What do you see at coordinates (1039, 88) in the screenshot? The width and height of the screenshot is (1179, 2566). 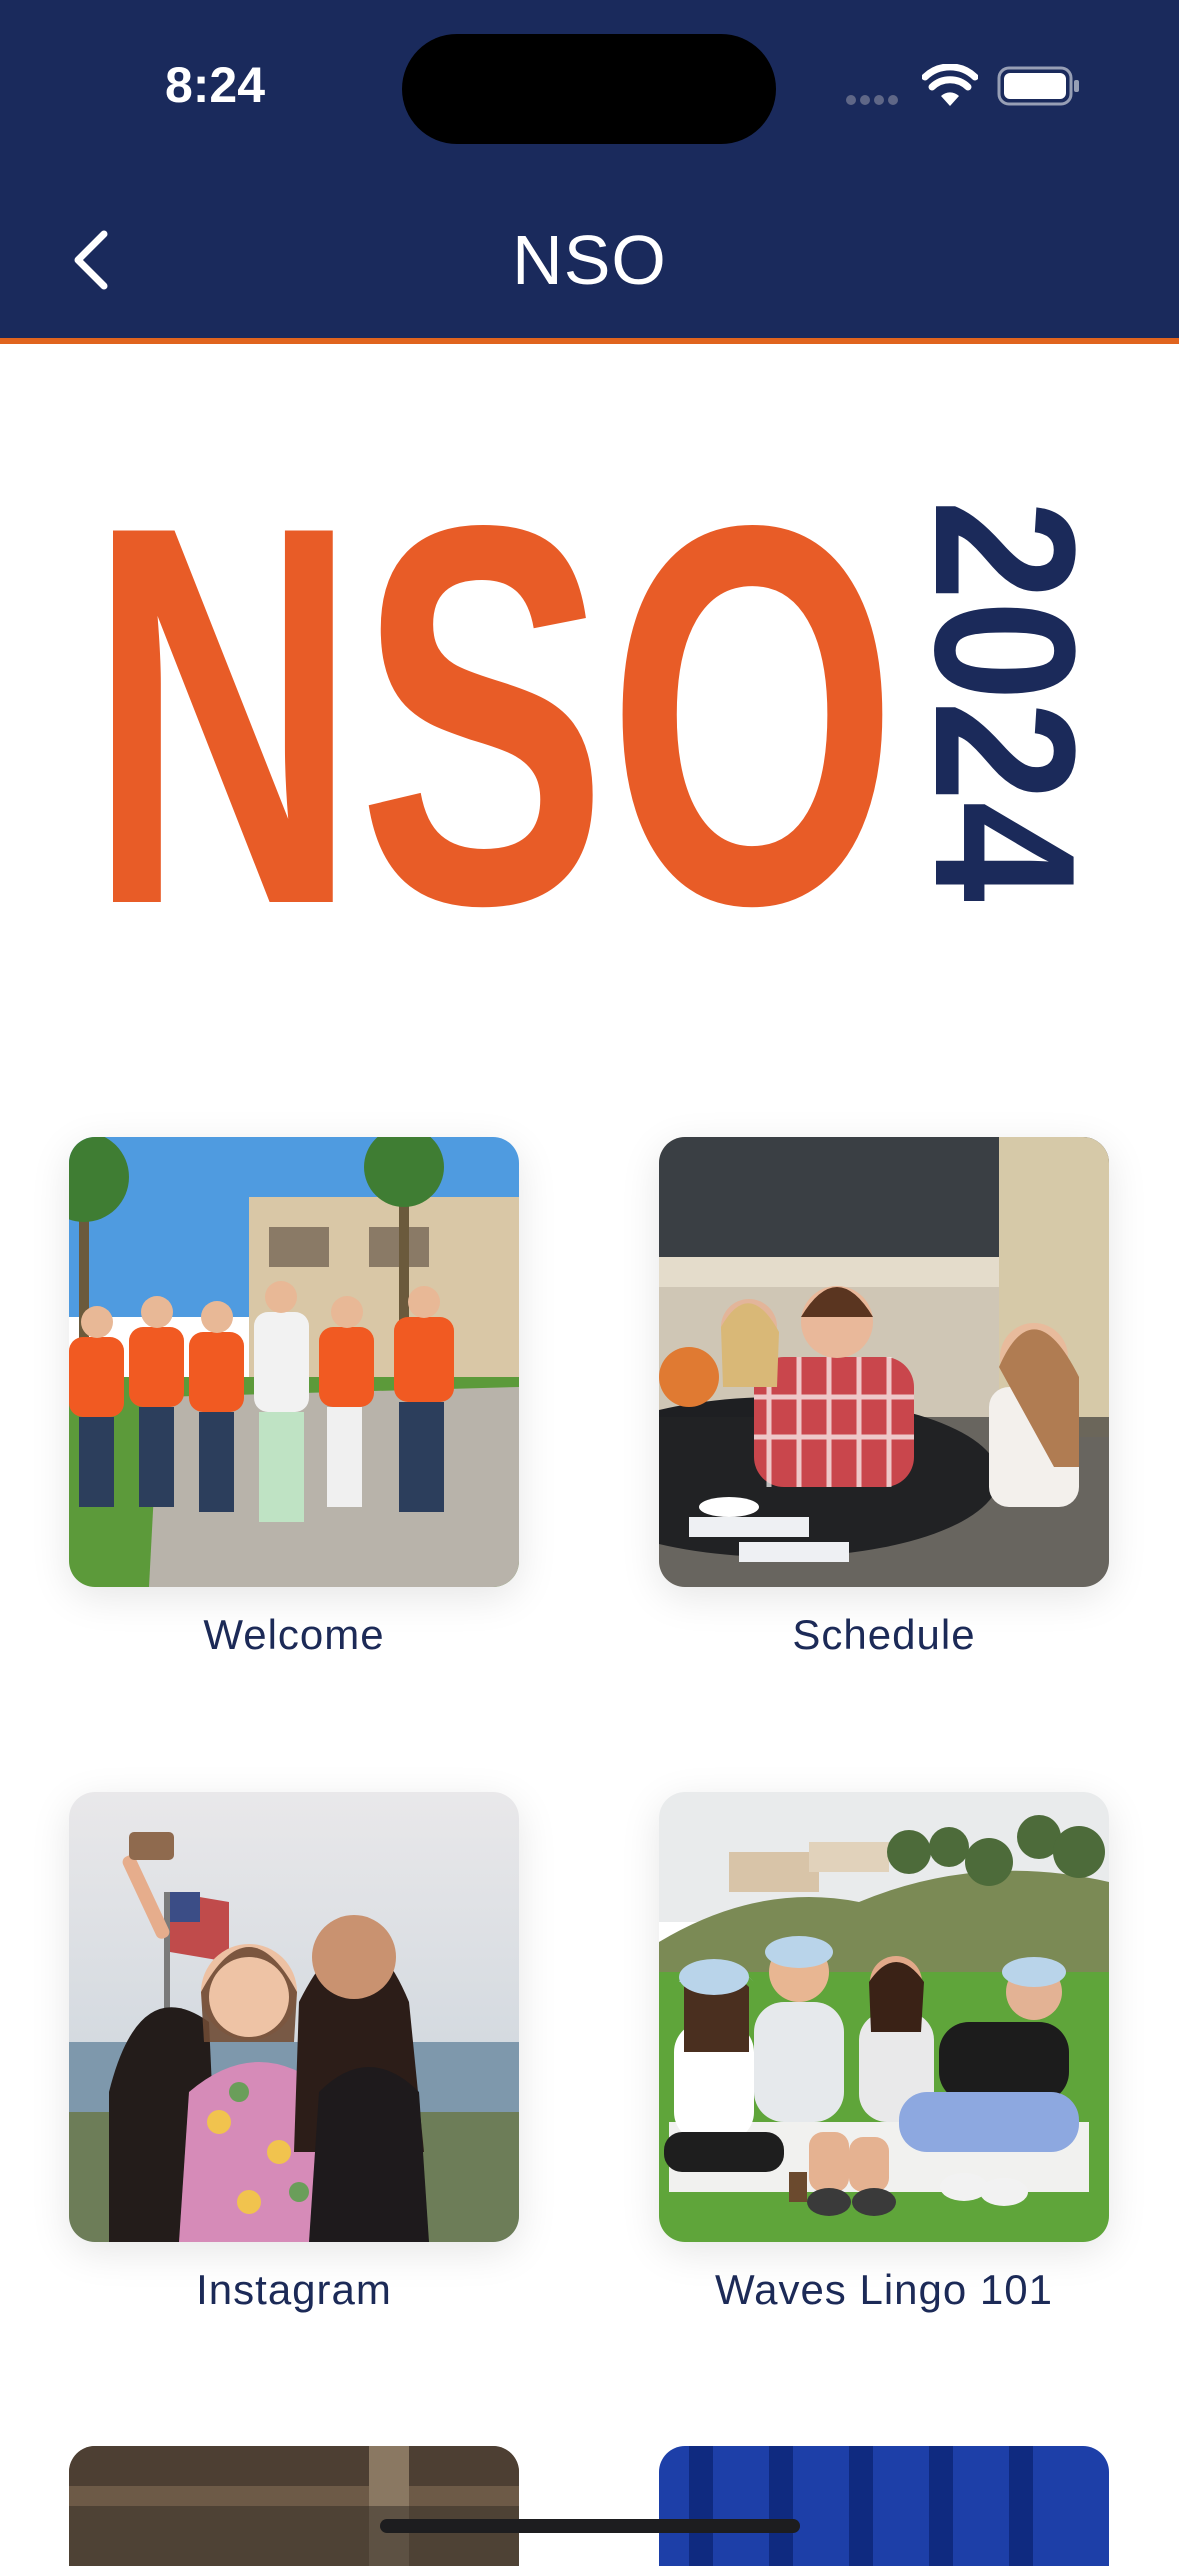 I see `battery-icon` at bounding box center [1039, 88].